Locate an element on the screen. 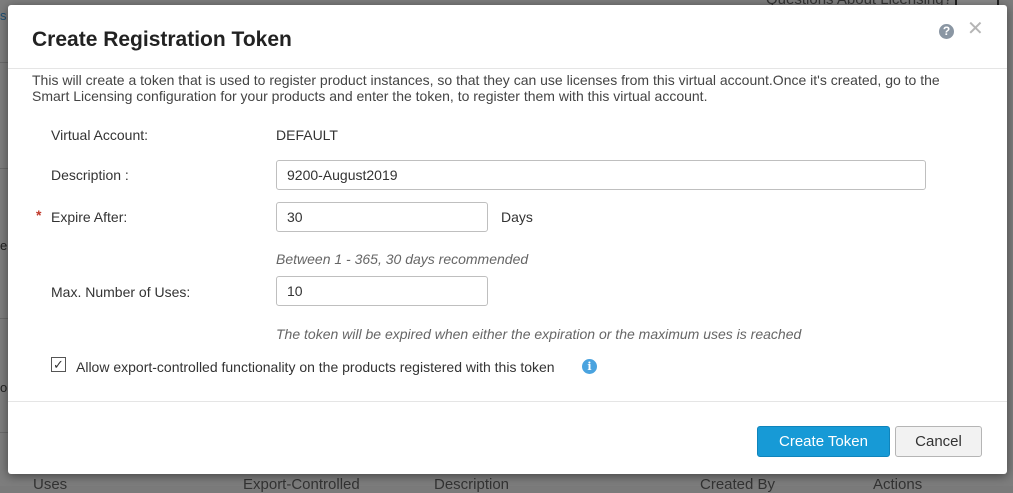 The width and height of the screenshot is (1013, 493). expire-after-input is located at coordinates (382, 217).